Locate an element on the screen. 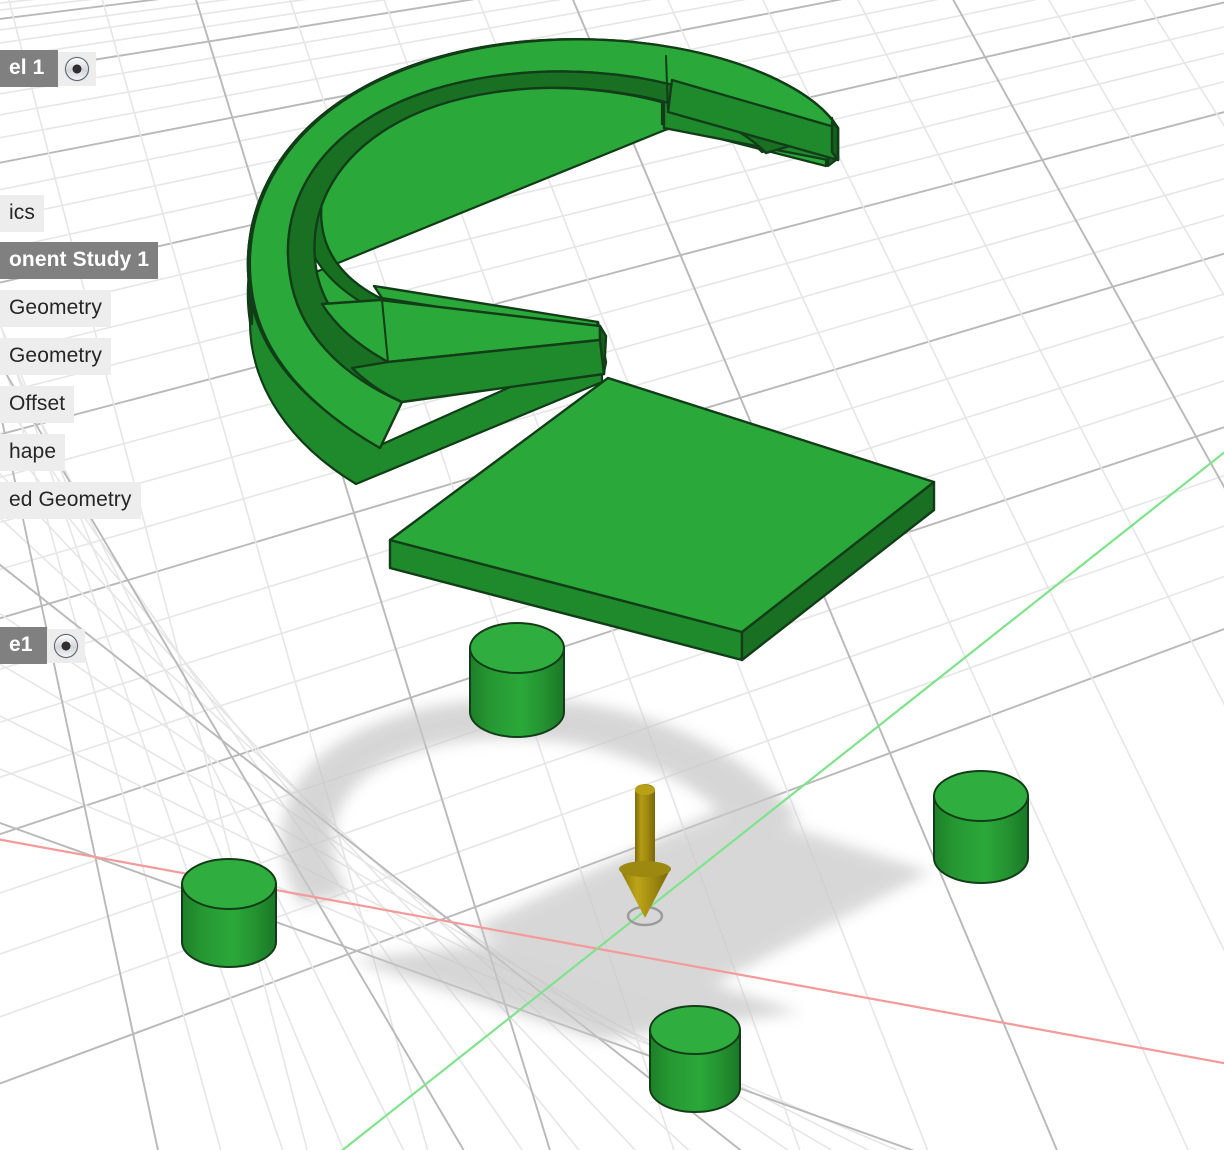 The width and height of the screenshot is (1224, 1150). tree-item-component-study-1: onent Study 1 is located at coordinates (79, 261).